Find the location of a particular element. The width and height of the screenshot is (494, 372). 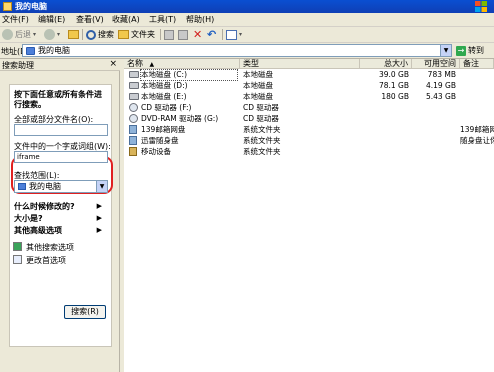

row-comment: 139邮箱网 is located at coordinates (477, 129).